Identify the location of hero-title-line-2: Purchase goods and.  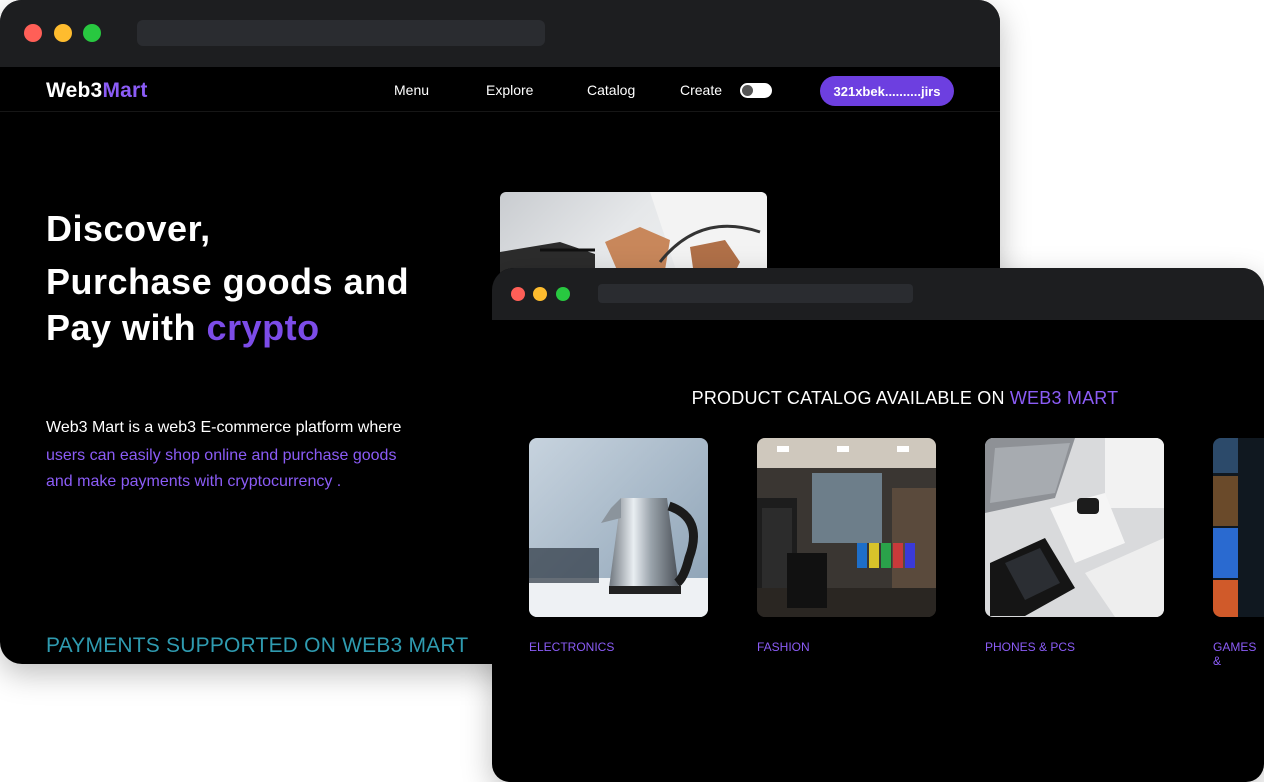
(228, 281).